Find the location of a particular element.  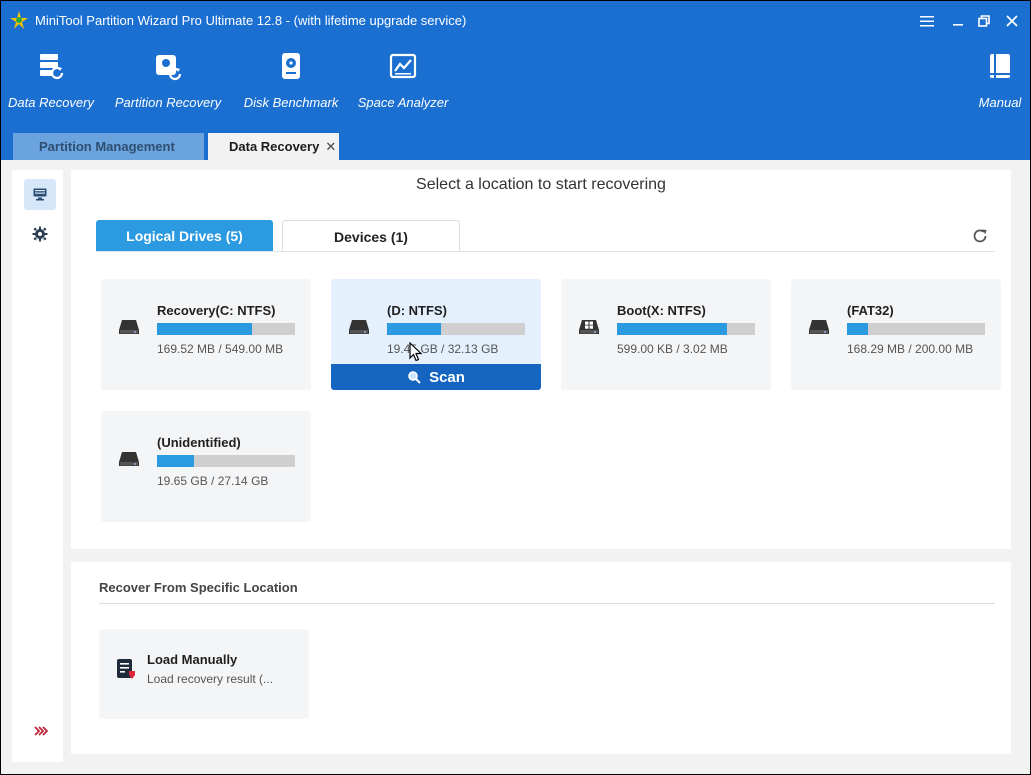

sidebar-item-drives is located at coordinates (40, 194).